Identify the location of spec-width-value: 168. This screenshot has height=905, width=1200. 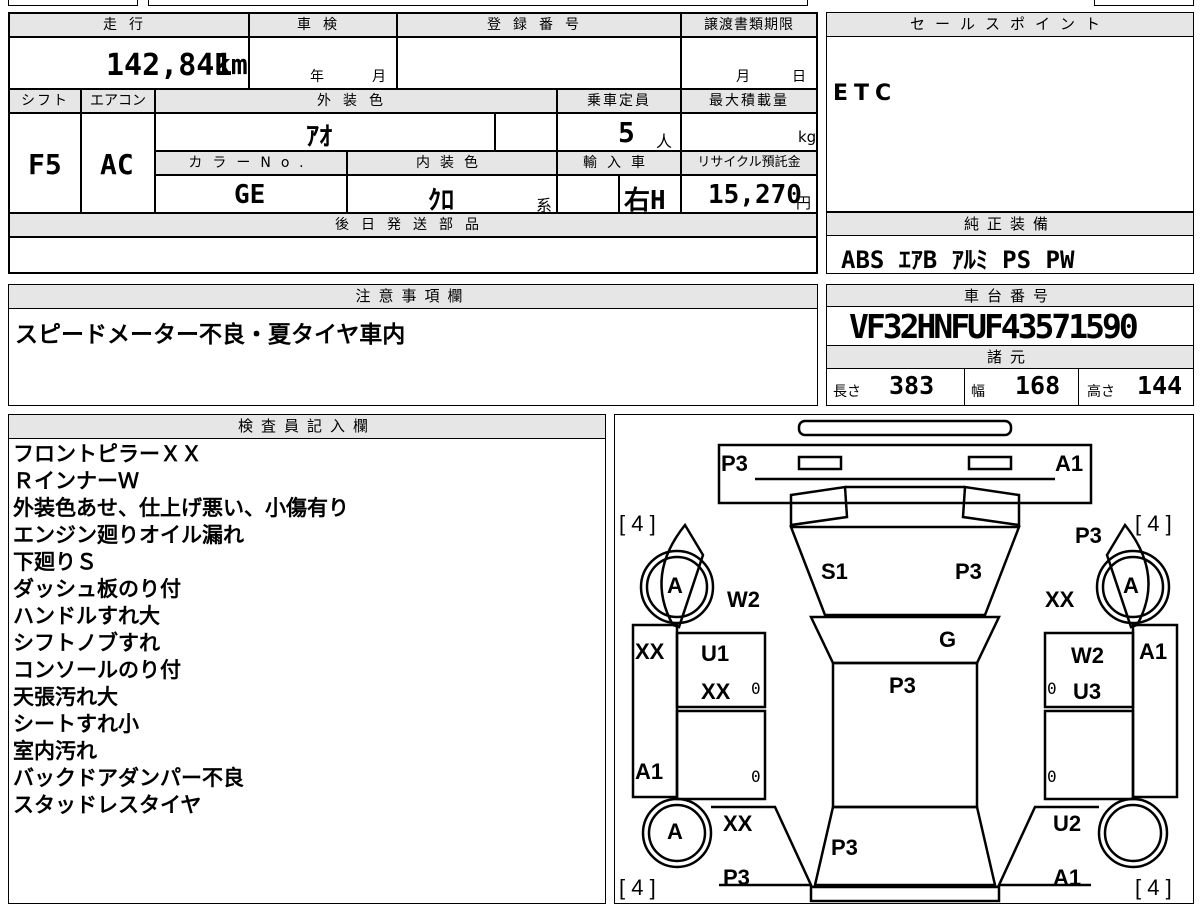
(1038, 385).